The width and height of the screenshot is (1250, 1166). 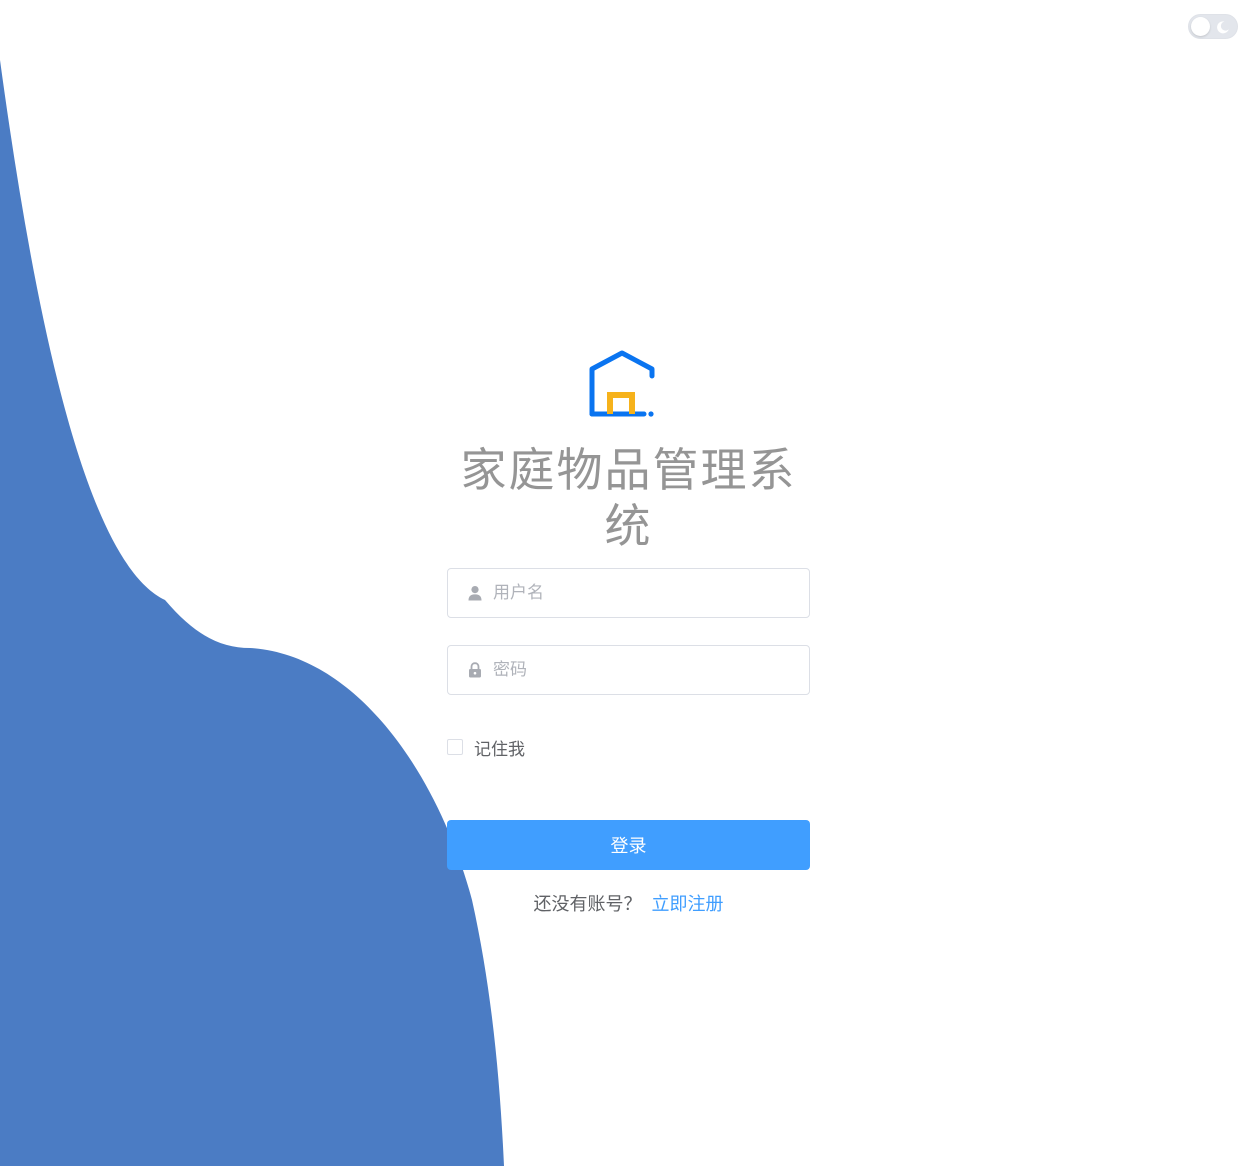 I want to click on username-field, so click(x=628, y=593).